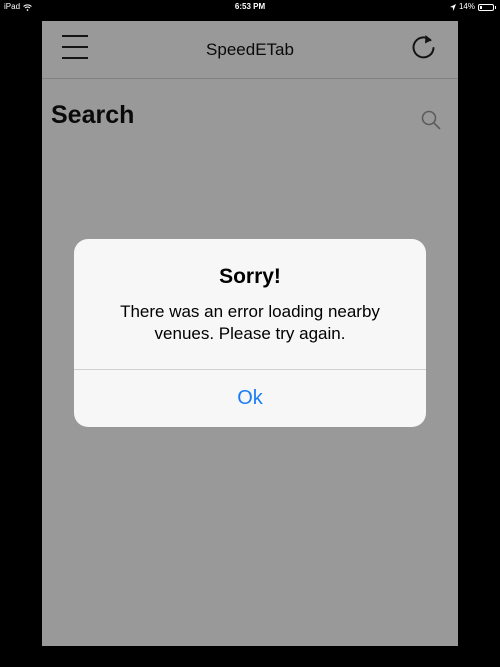 This screenshot has height=667, width=500. I want to click on location-arrow-icon, so click(452, 7).